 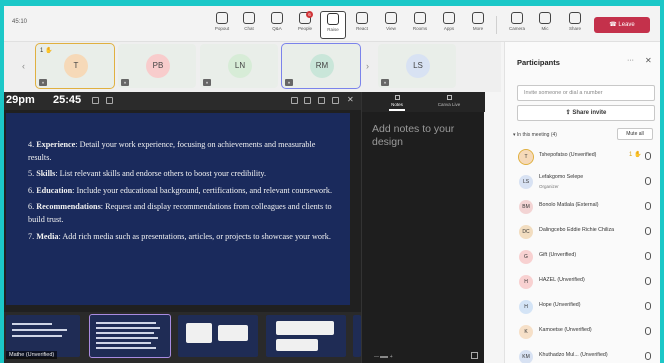 I want to click on share-invite-button: ⇪ Share invite, so click(x=586, y=113).